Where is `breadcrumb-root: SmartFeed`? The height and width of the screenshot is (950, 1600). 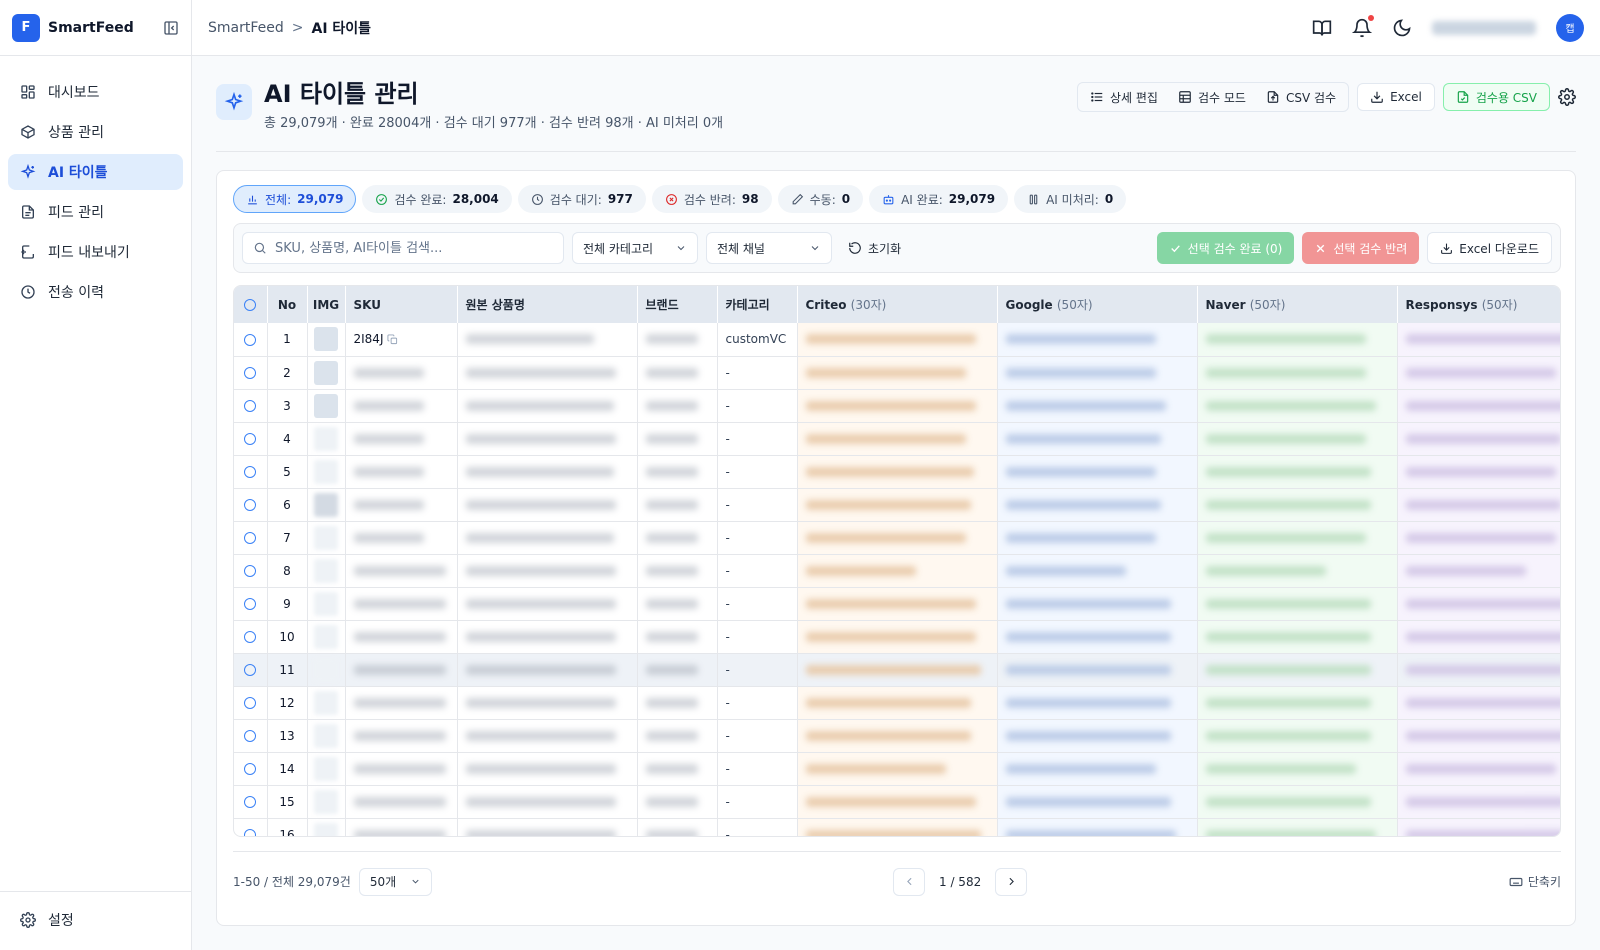 breadcrumb-root: SmartFeed is located at coordinates (246, 28).